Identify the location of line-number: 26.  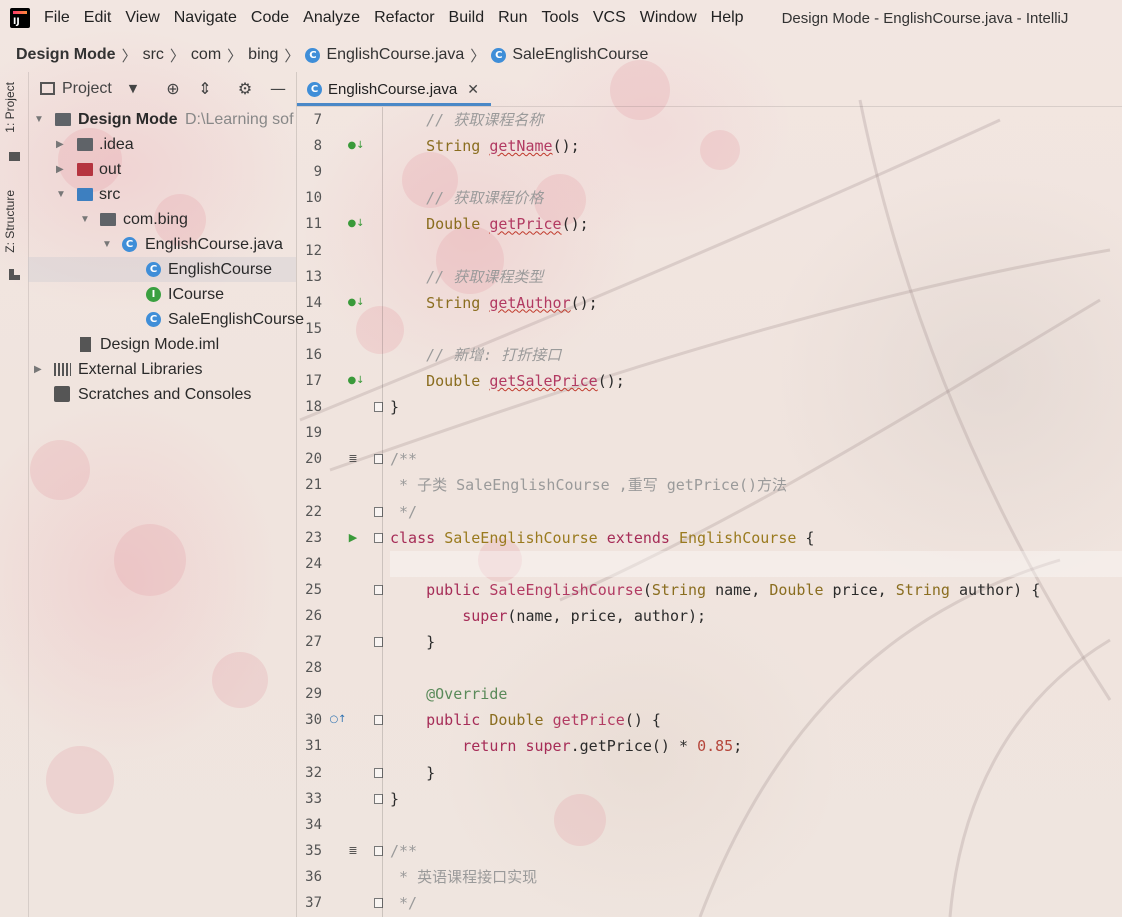
(309, 616).